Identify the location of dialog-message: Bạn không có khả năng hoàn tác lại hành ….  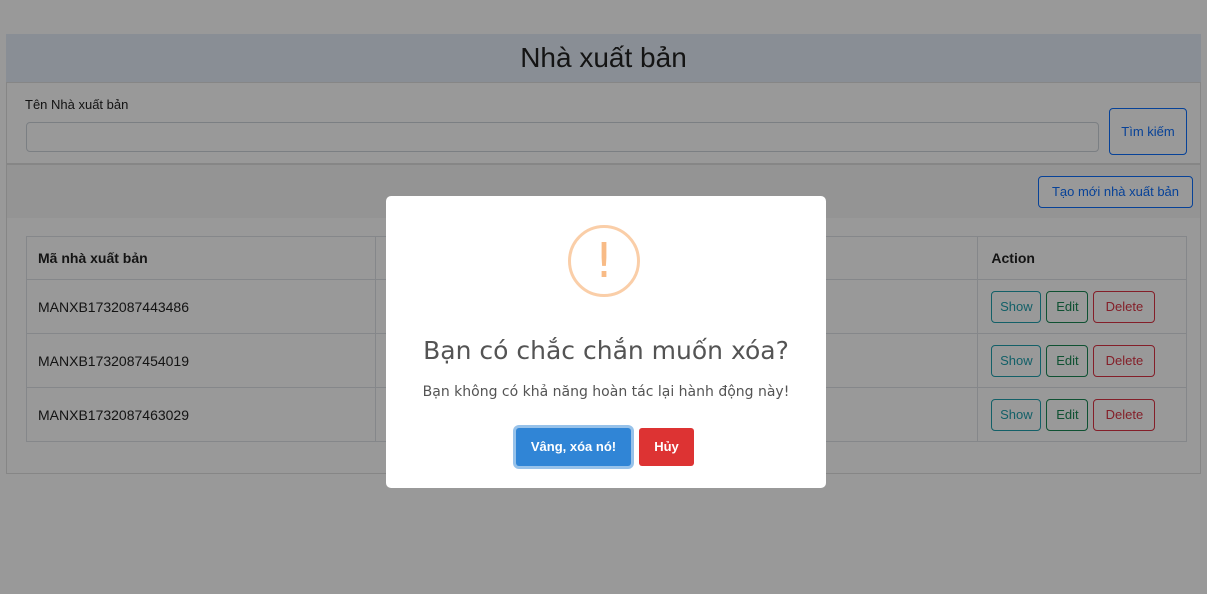
(606, 392).